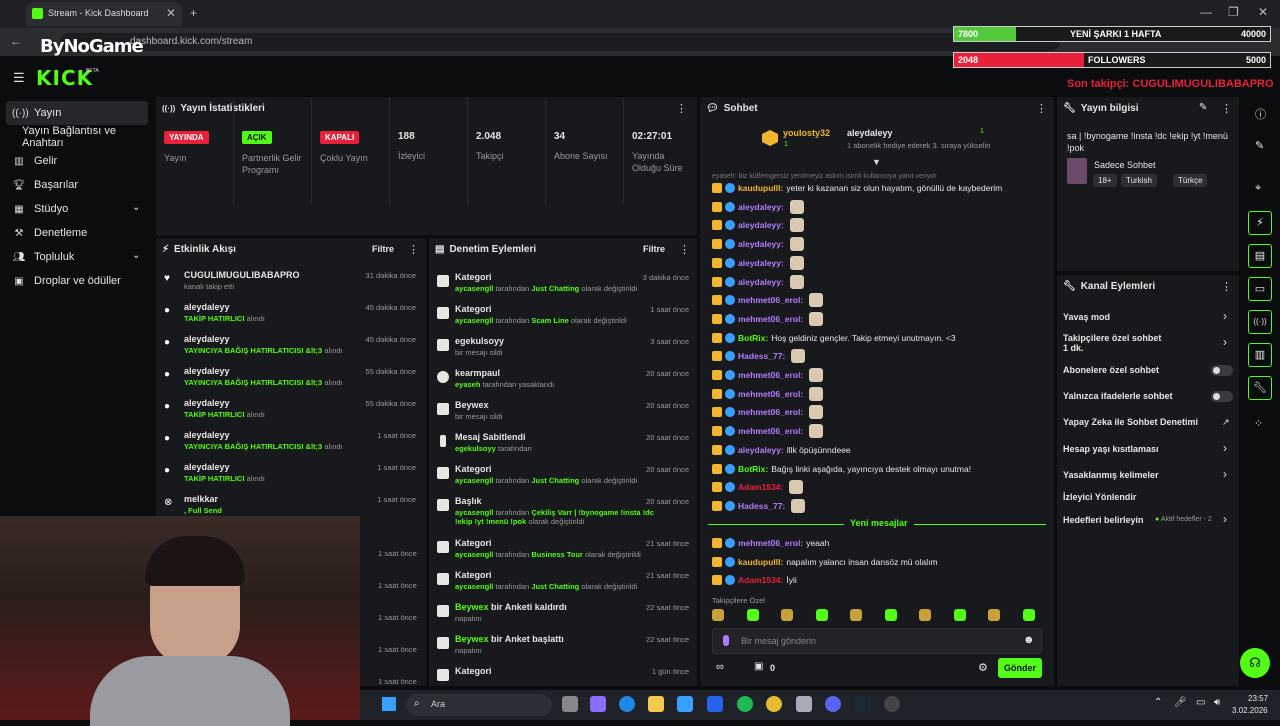  Describe the element at coordinates (1139, 180) in the screenshot. I see `tag-badge: Turkish` at that location.